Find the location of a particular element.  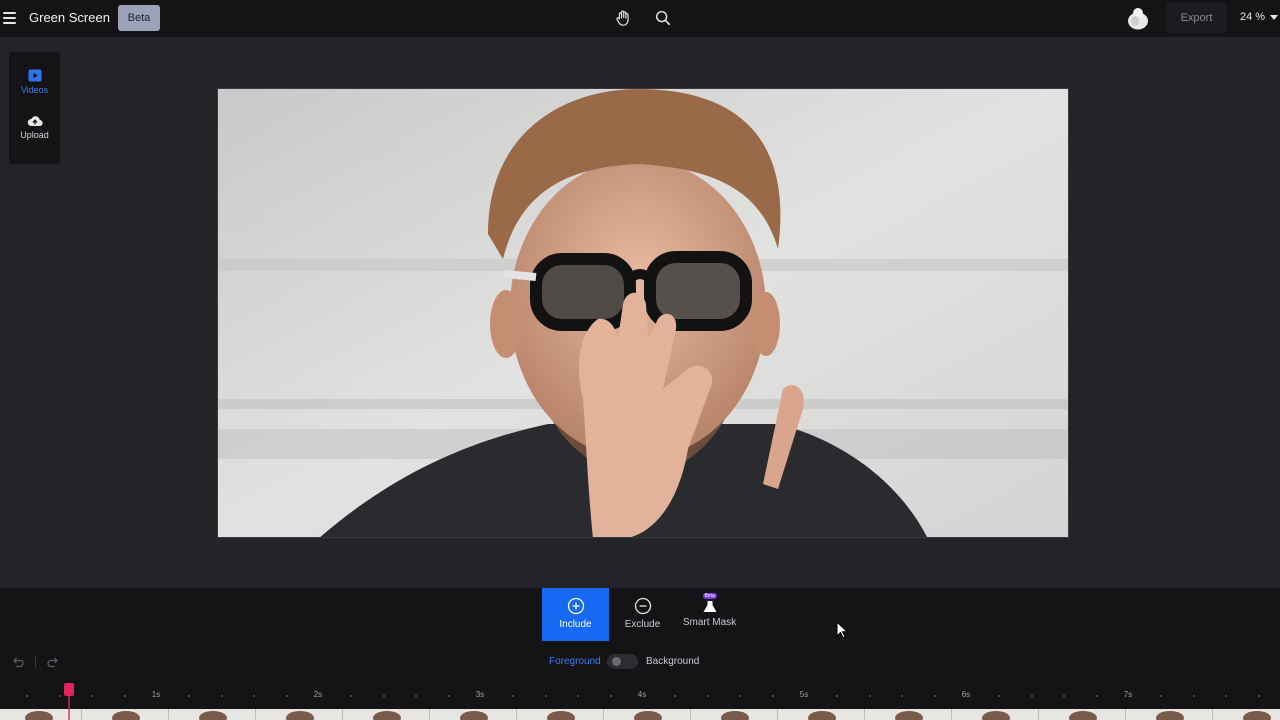

include-tool-button: Include is located at coordinates (575, 614).